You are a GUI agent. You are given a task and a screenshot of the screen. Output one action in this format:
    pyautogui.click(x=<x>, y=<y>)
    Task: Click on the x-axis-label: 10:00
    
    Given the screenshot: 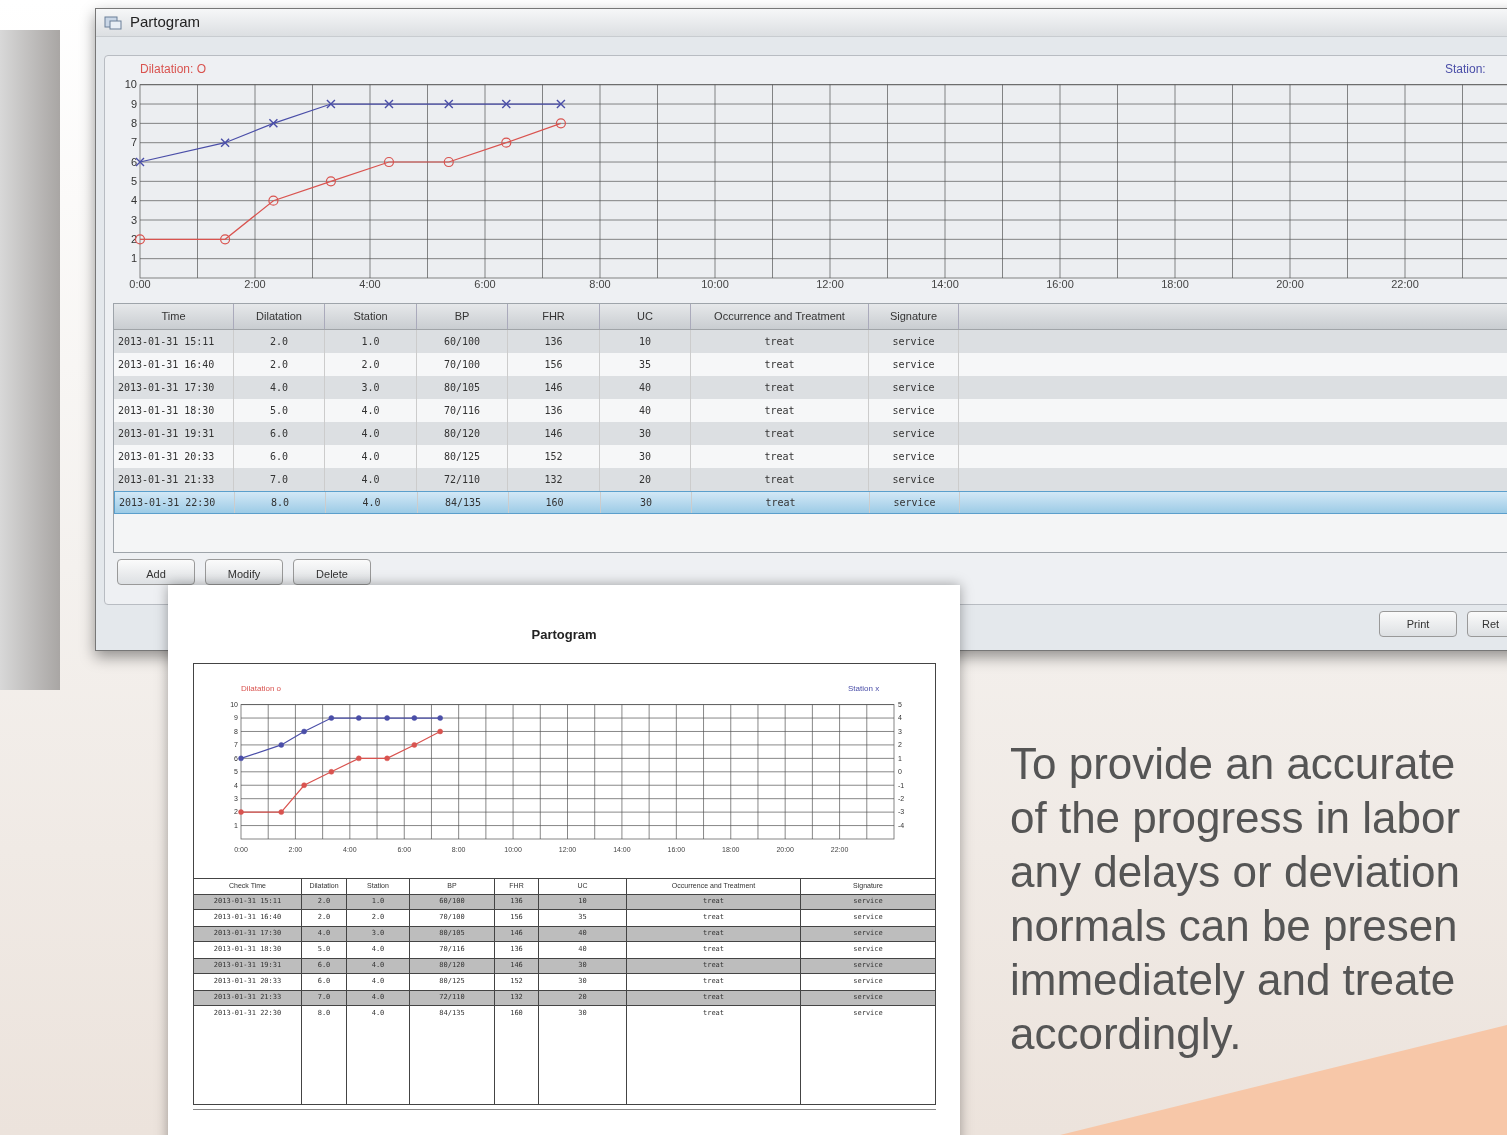 What is the action you would take?
    pyautogui.click(x=715, y=284)
    